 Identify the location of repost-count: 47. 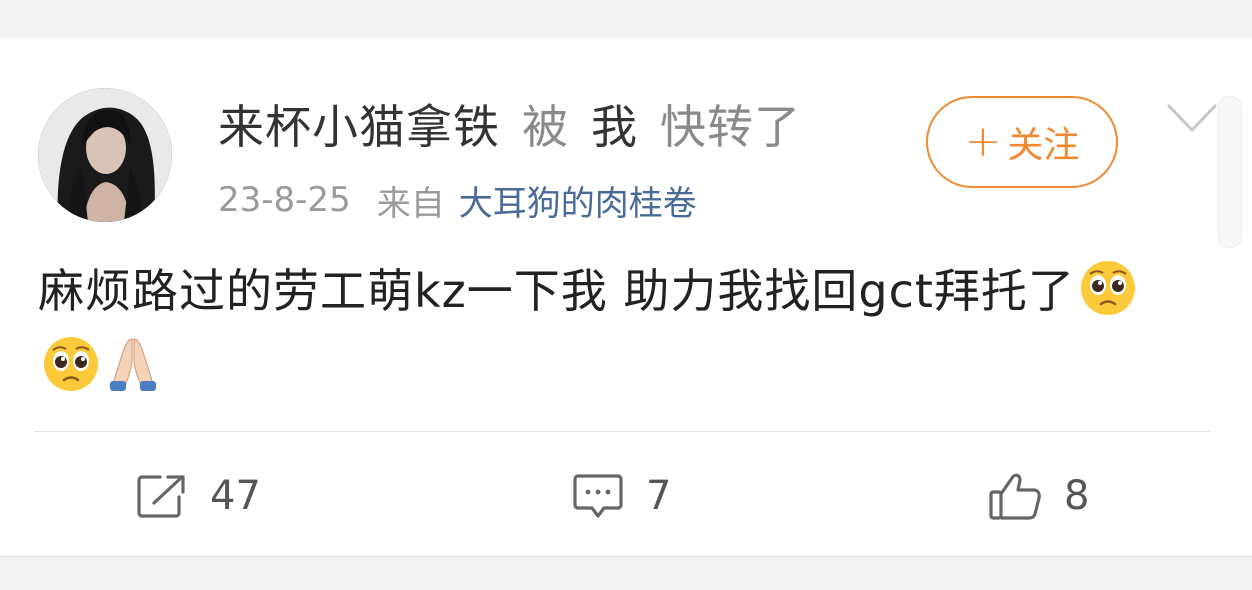
(235, 496).